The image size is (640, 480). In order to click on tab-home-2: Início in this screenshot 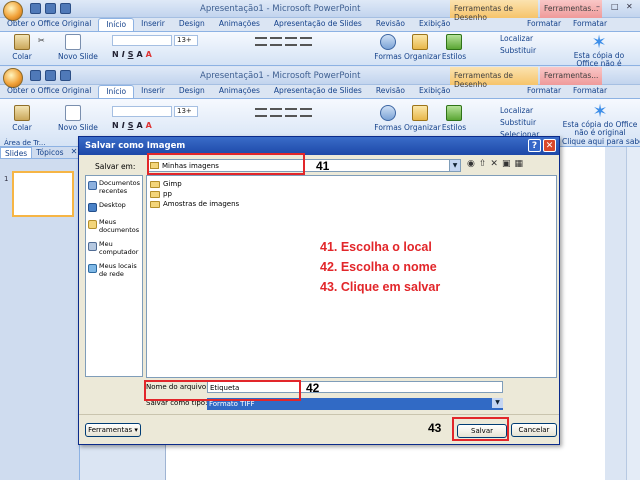, I will do `click(116, 91)`.